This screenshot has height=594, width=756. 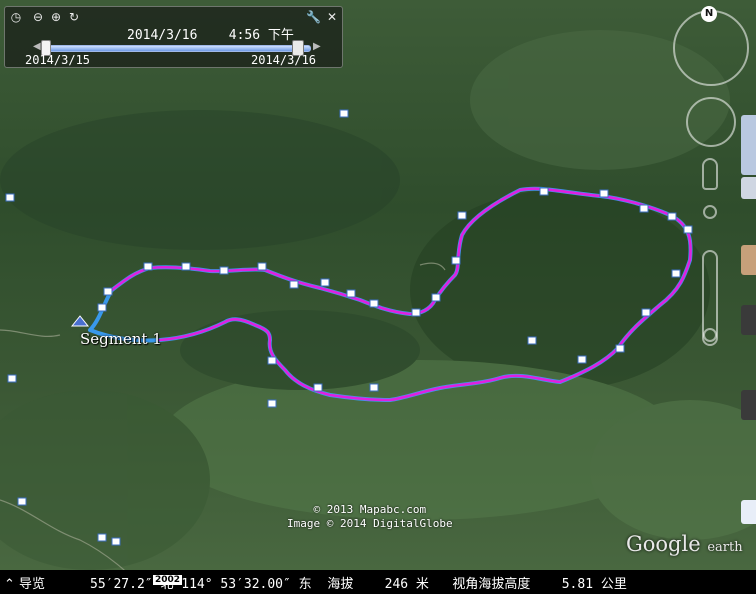 I want to click on copyright-line: © 2013 Mapabc.com, so click(x=370, y=509).